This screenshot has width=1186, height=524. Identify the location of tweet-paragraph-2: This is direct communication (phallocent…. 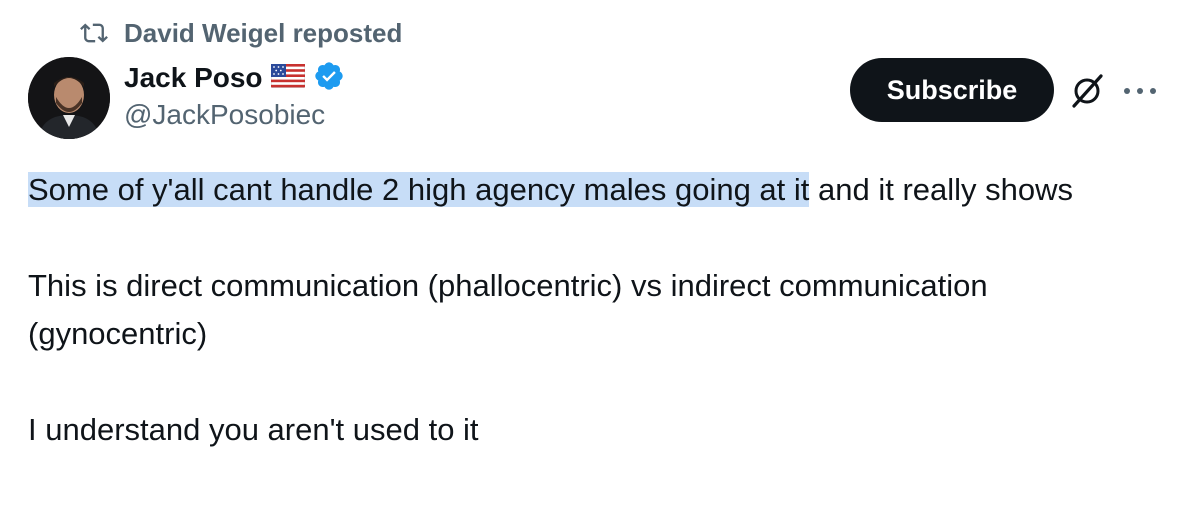
(508, 309).